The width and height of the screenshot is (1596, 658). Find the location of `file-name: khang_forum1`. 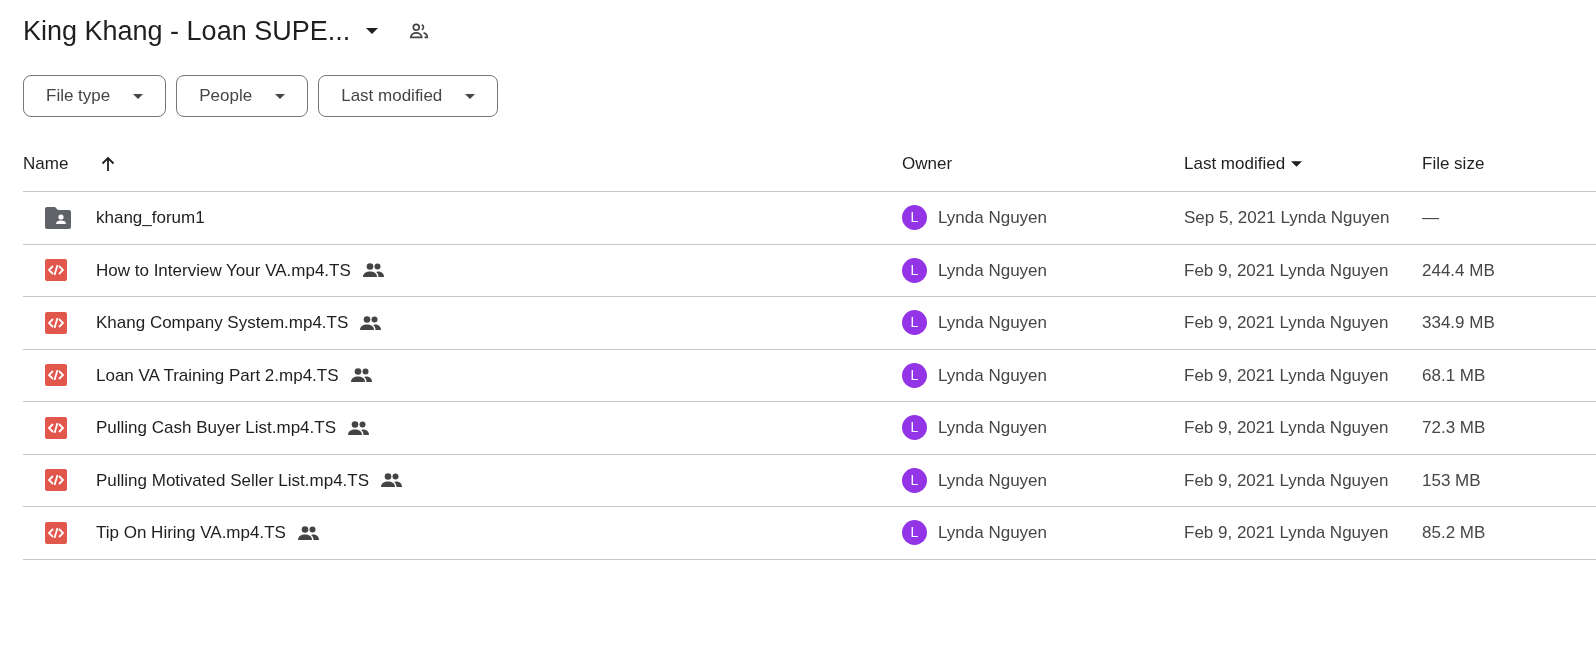

file-name: khang_forum1 is located at coordinates (150, 218).